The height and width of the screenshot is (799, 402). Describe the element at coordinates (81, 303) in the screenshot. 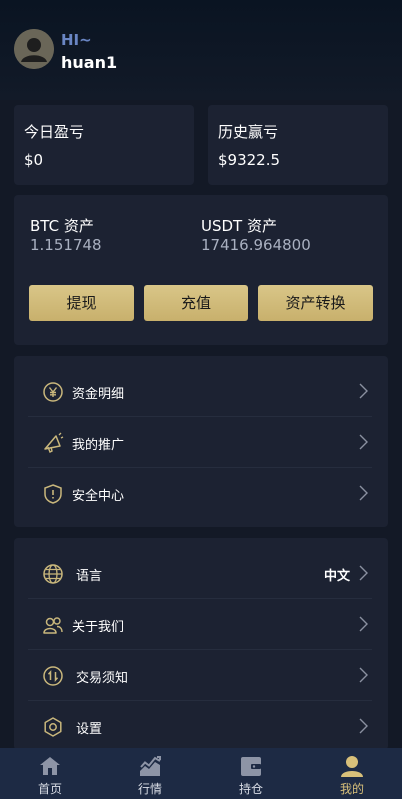

I see `withdraw-button: 提现` at that location.